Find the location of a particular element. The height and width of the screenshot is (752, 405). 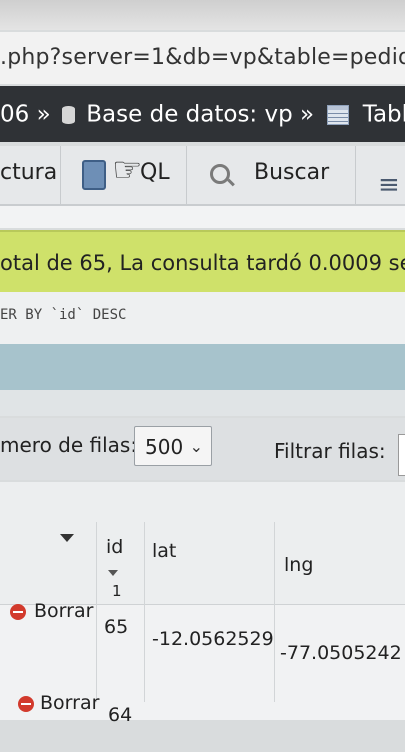

spacer is located at coordinates (202, 217).